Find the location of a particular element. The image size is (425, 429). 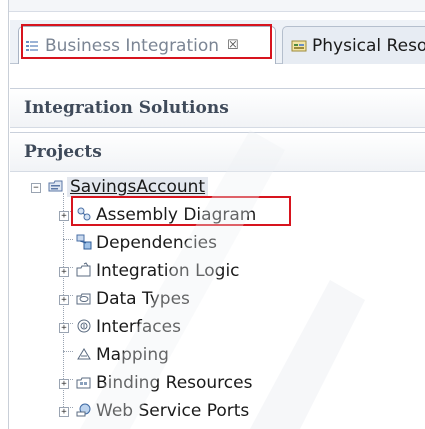

tree-node-mapping-label: Mapping is located at coordinates (132, 355).